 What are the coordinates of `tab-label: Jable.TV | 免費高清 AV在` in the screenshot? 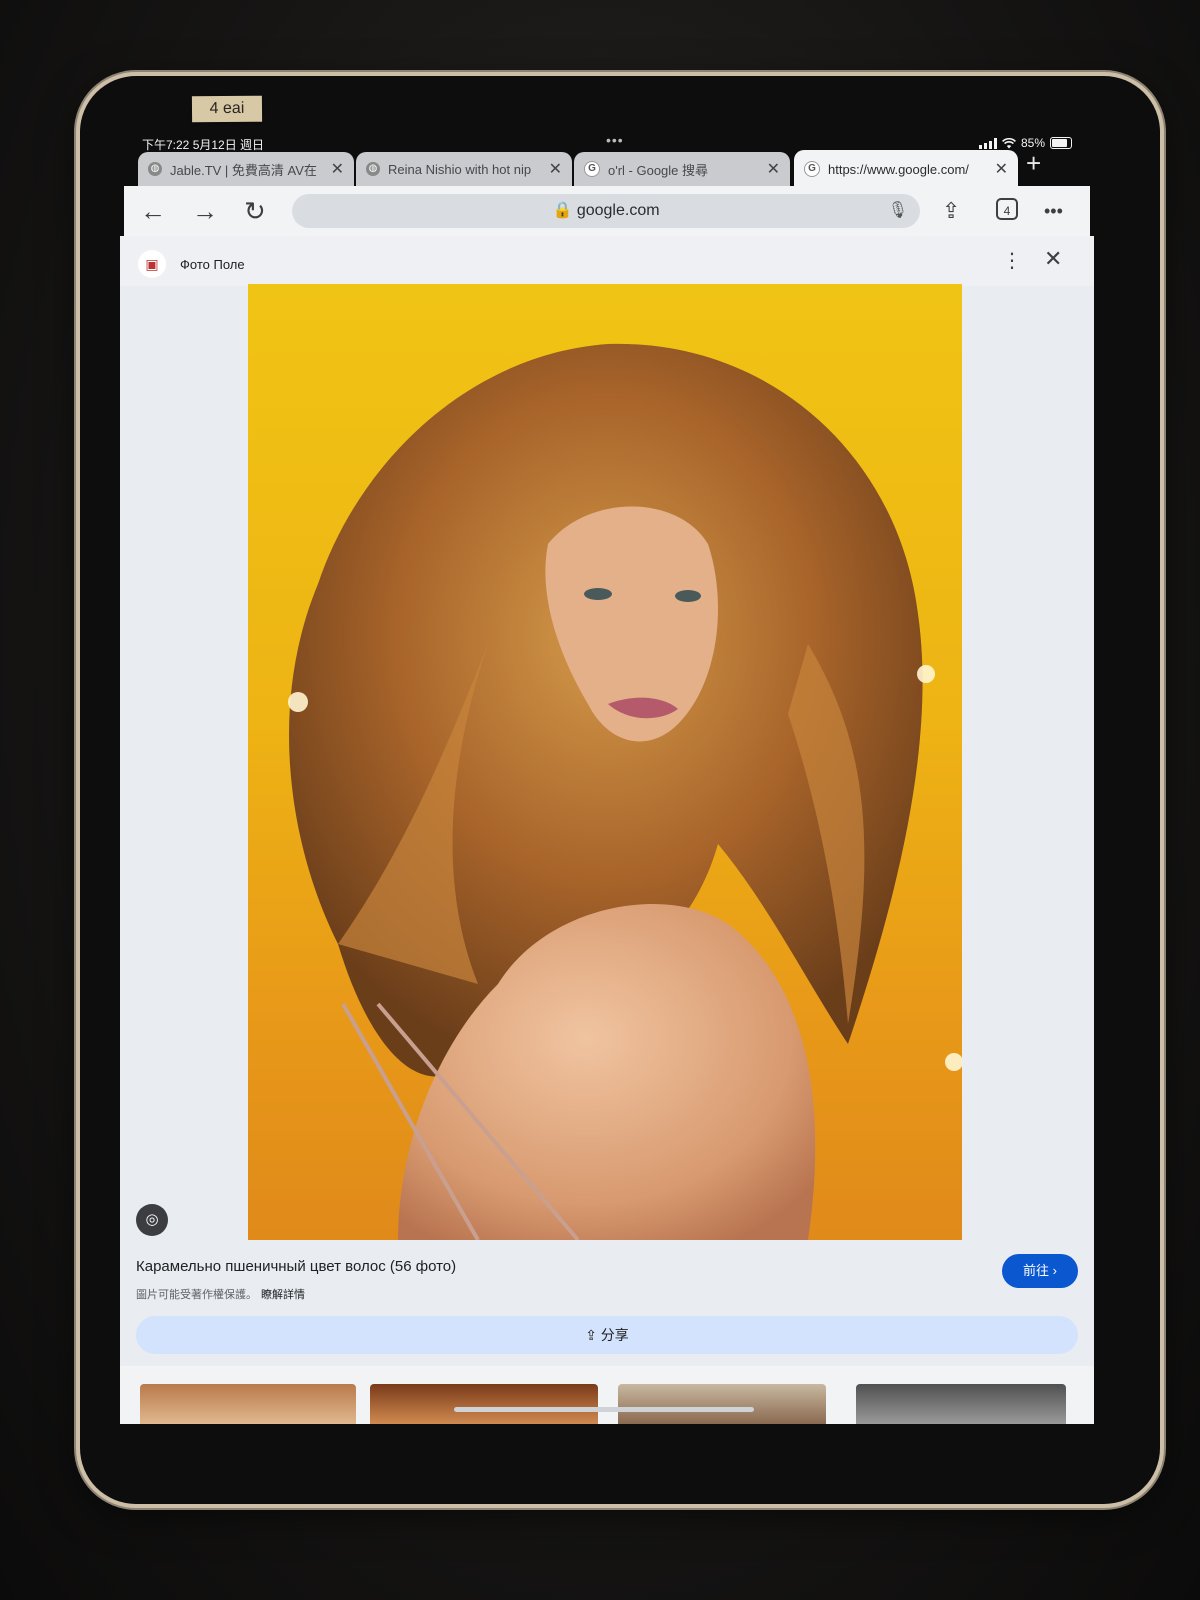 It's located at (243, 170).